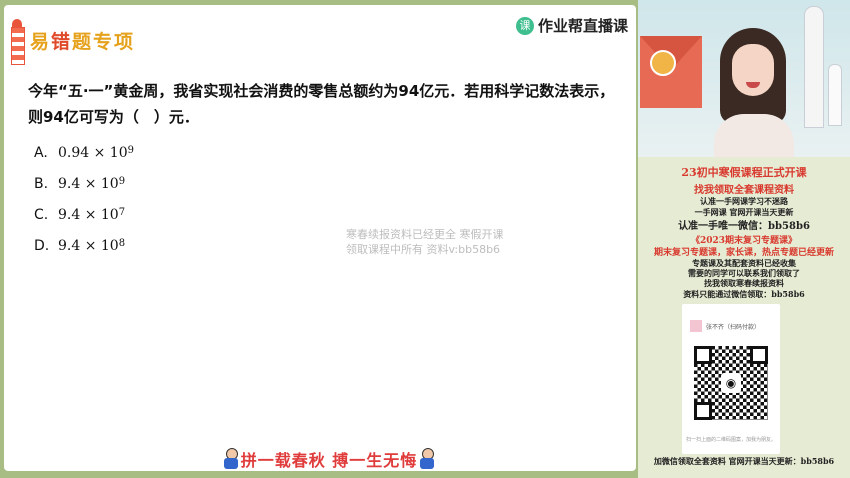  I want to click on option-d: D. 9.4 × 10 8, so click(80, 246).